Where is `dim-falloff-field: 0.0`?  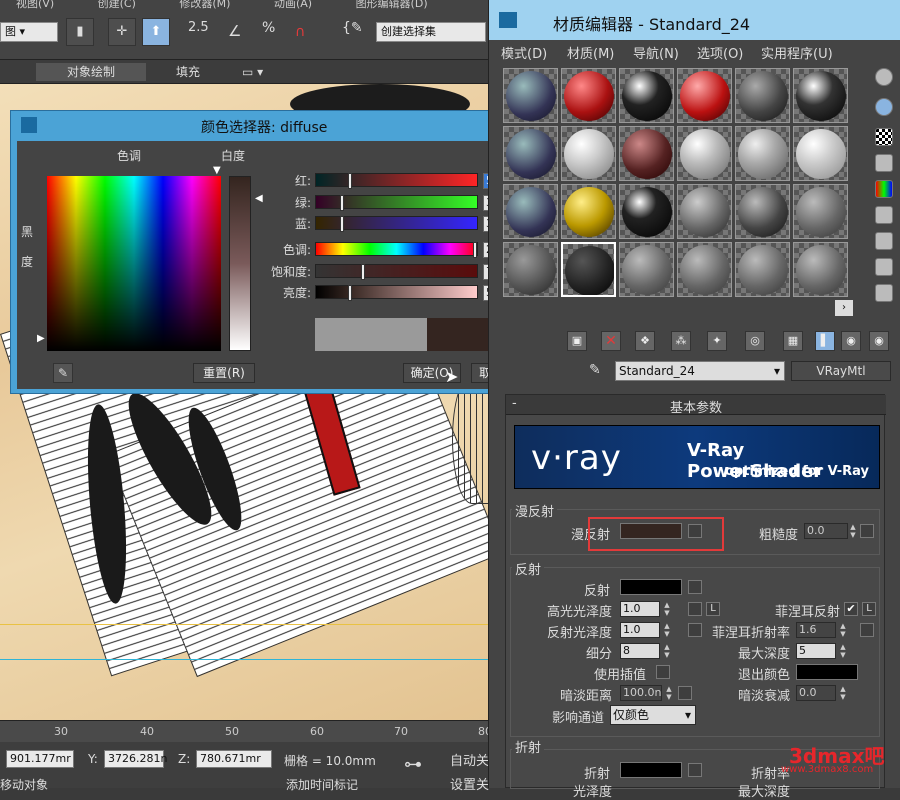 dim-falloff-field: 0.0 is located at coordinates (816, 693).